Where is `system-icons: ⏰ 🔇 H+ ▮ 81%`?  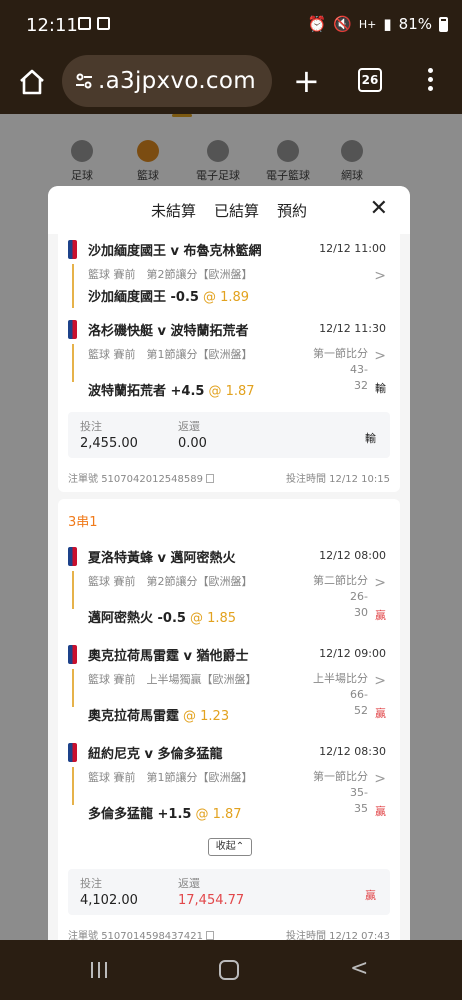 system-icons: ⏰ 🔇 H+ ▮ 81% is located at coordinates (378, 24).